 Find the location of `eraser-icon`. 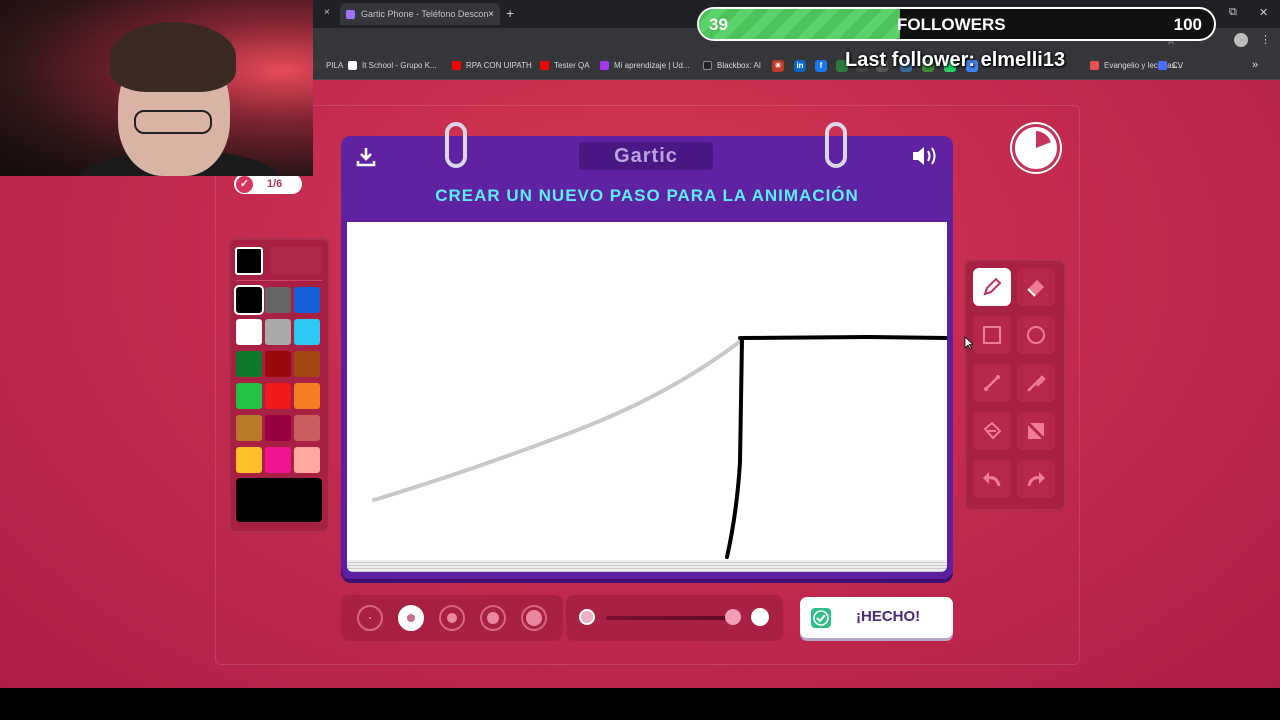

eraser-icon is located at coordinates (1035, 288).